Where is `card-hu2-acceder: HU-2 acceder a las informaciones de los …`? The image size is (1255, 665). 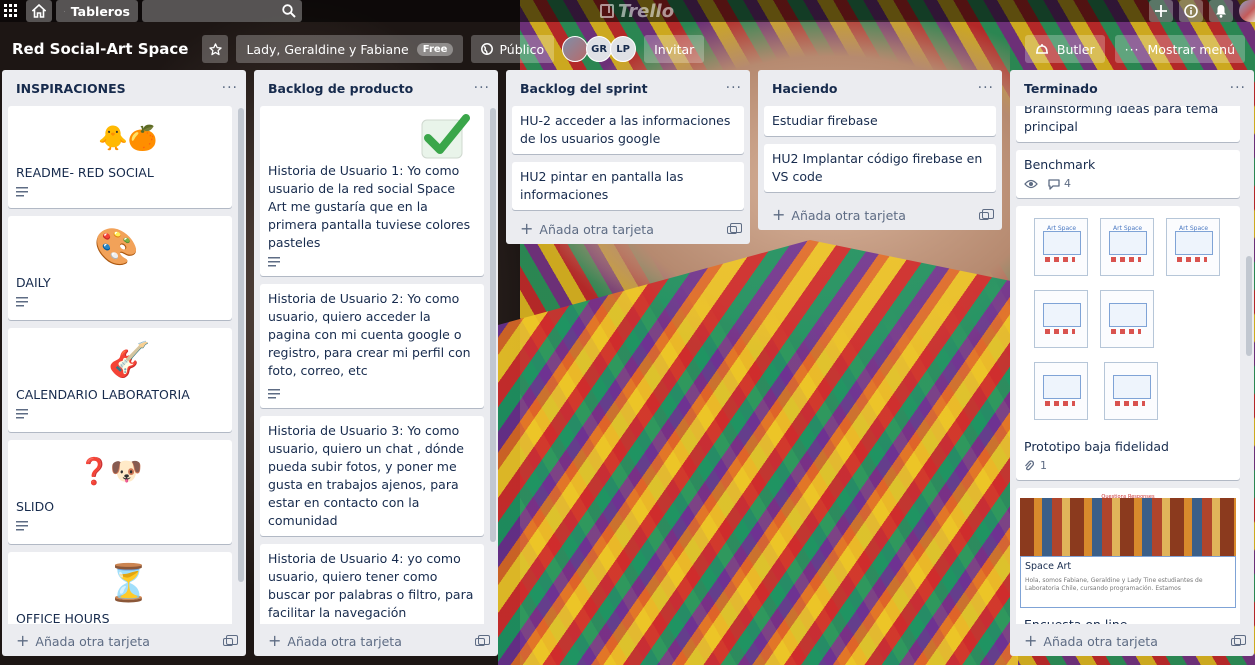 card-hu2-acceder: HU-2 acceder a las informaciones de los … is located at coordinates (628, 130).